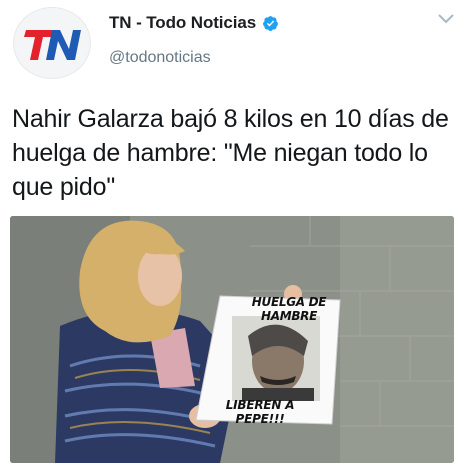 This screenshot has width=469, height=469. What do you see at coordinates (260, 412) in the screenshot?
I see `sign-caption: LIBEREN A PEPE!!!` at bounding box center [260, 412].